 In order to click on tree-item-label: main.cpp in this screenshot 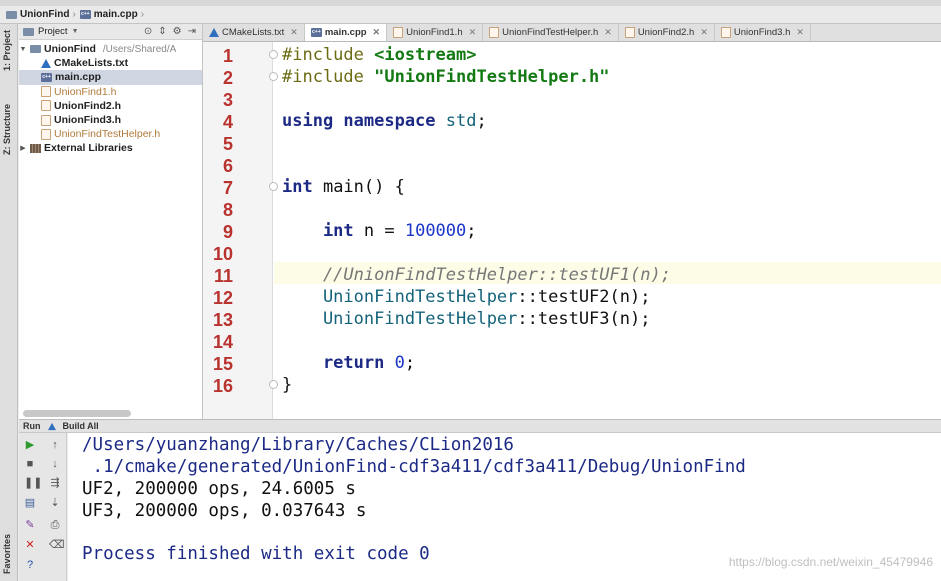, I will do `click(78, 77)`.